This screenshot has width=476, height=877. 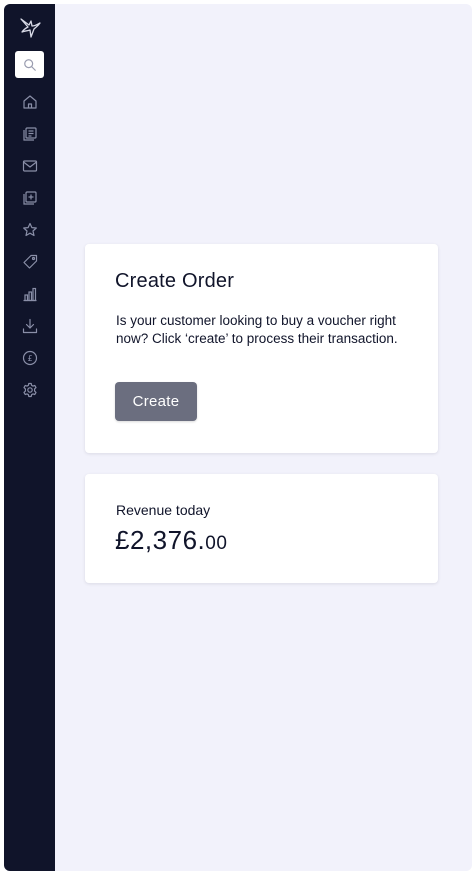 I want to click on revenue-card: Revenue today £2,376.00, so click(x=261, y=528).